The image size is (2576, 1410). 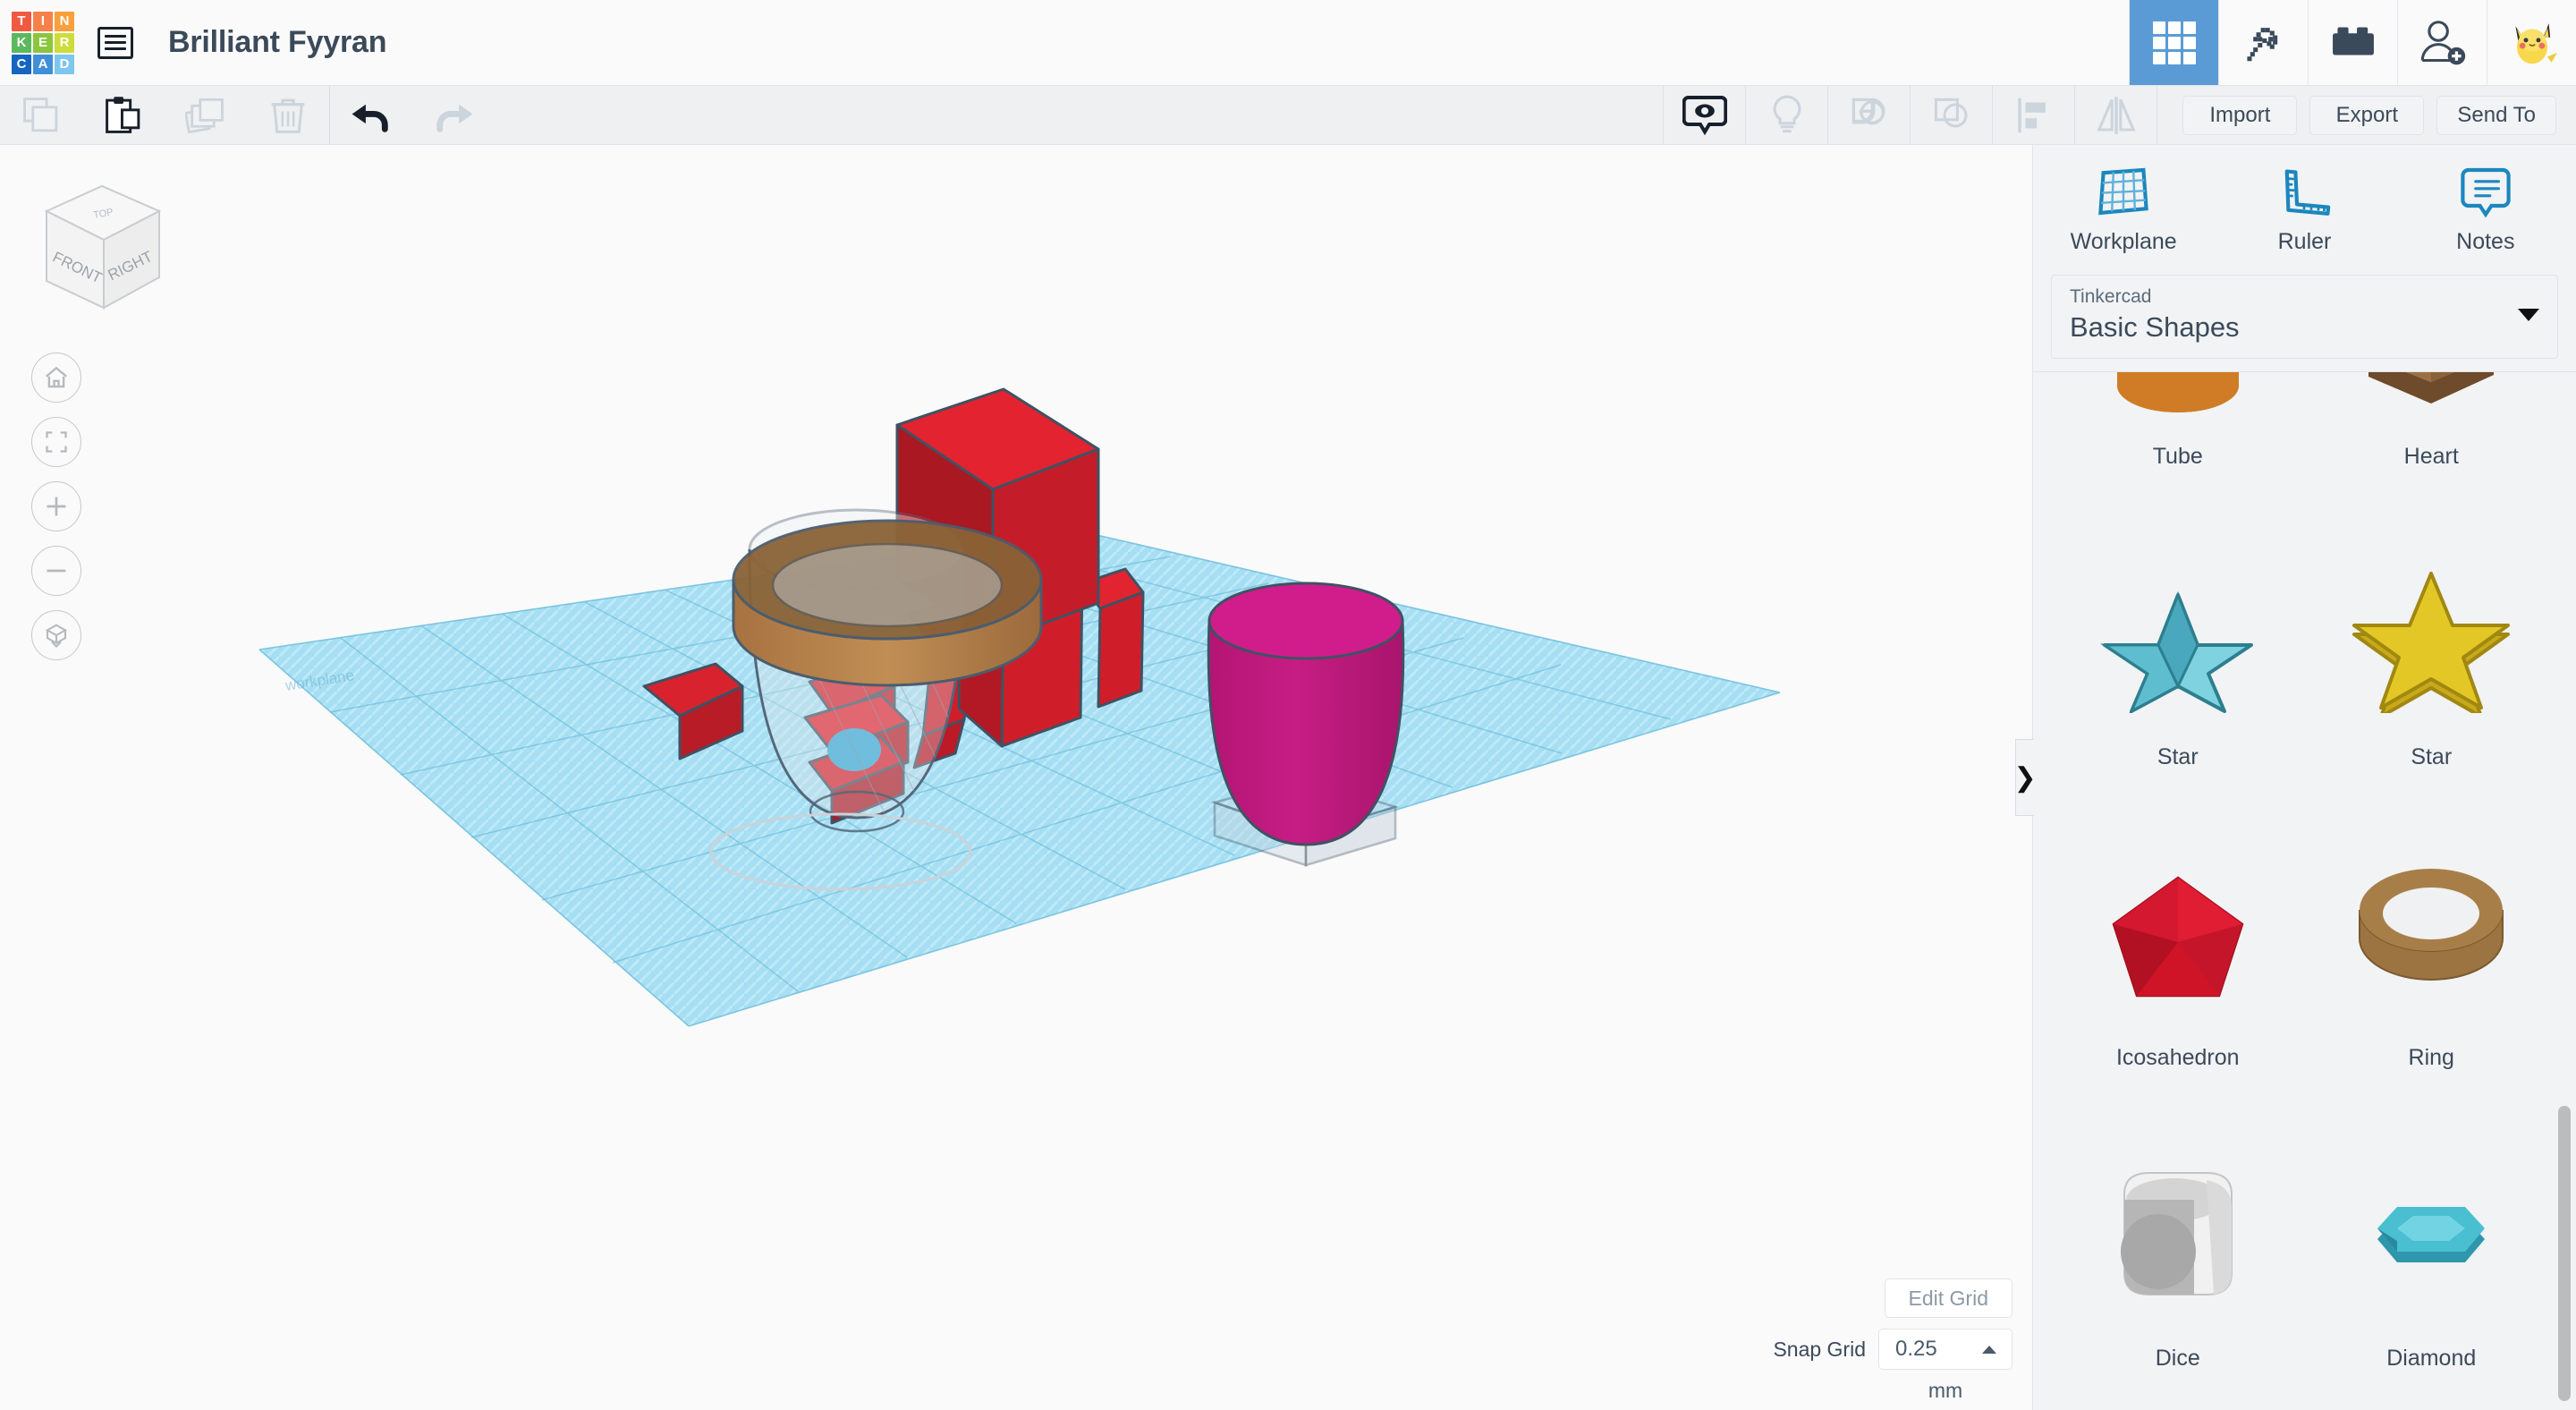 What do you see at coordinates (2432, 972) in the screenshot?
I see `shape-ring: Ring` at bounding box center [2432, 972].